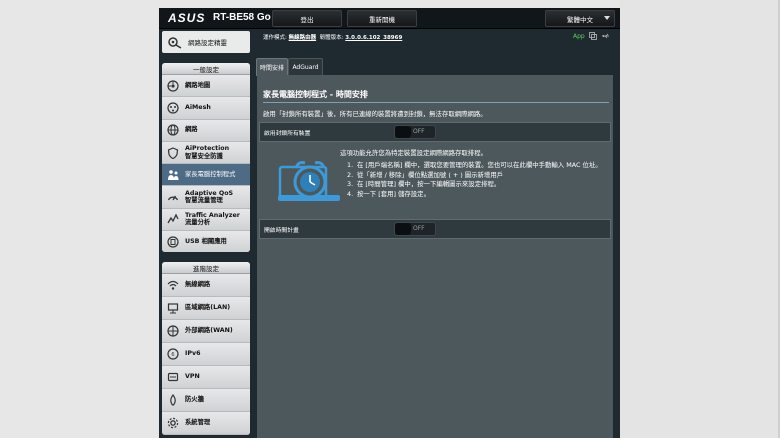 The height and width of the screenshot is (438, 780). I want to click on sidebar-item-lan: 區域網路(LAN), so click(206, 308).